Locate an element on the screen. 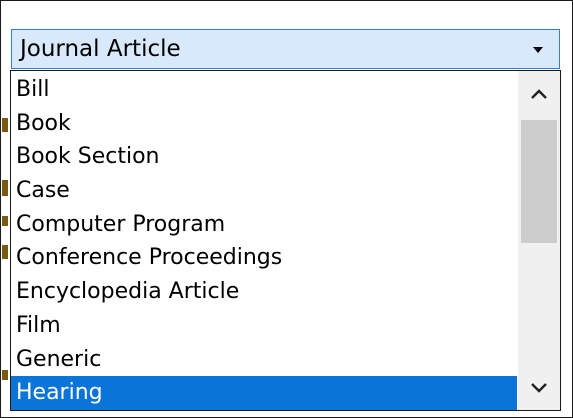  option-hearing: Hearing is located at coordinates (264, 393).